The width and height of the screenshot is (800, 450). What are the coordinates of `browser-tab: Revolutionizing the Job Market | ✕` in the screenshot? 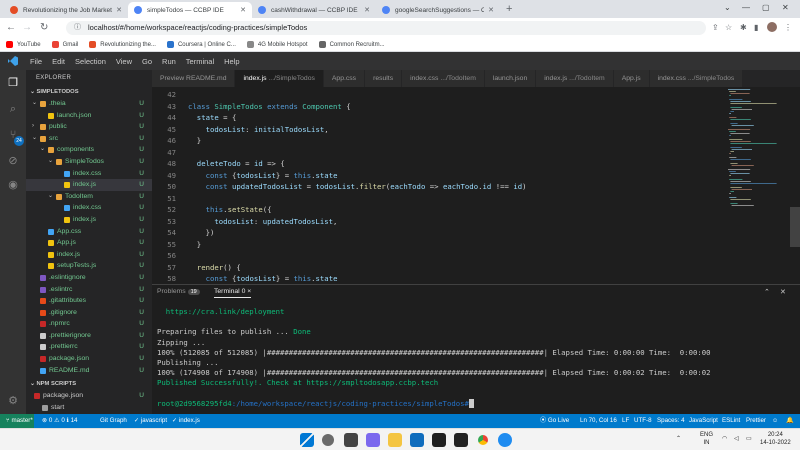 It's located at (66, 10).